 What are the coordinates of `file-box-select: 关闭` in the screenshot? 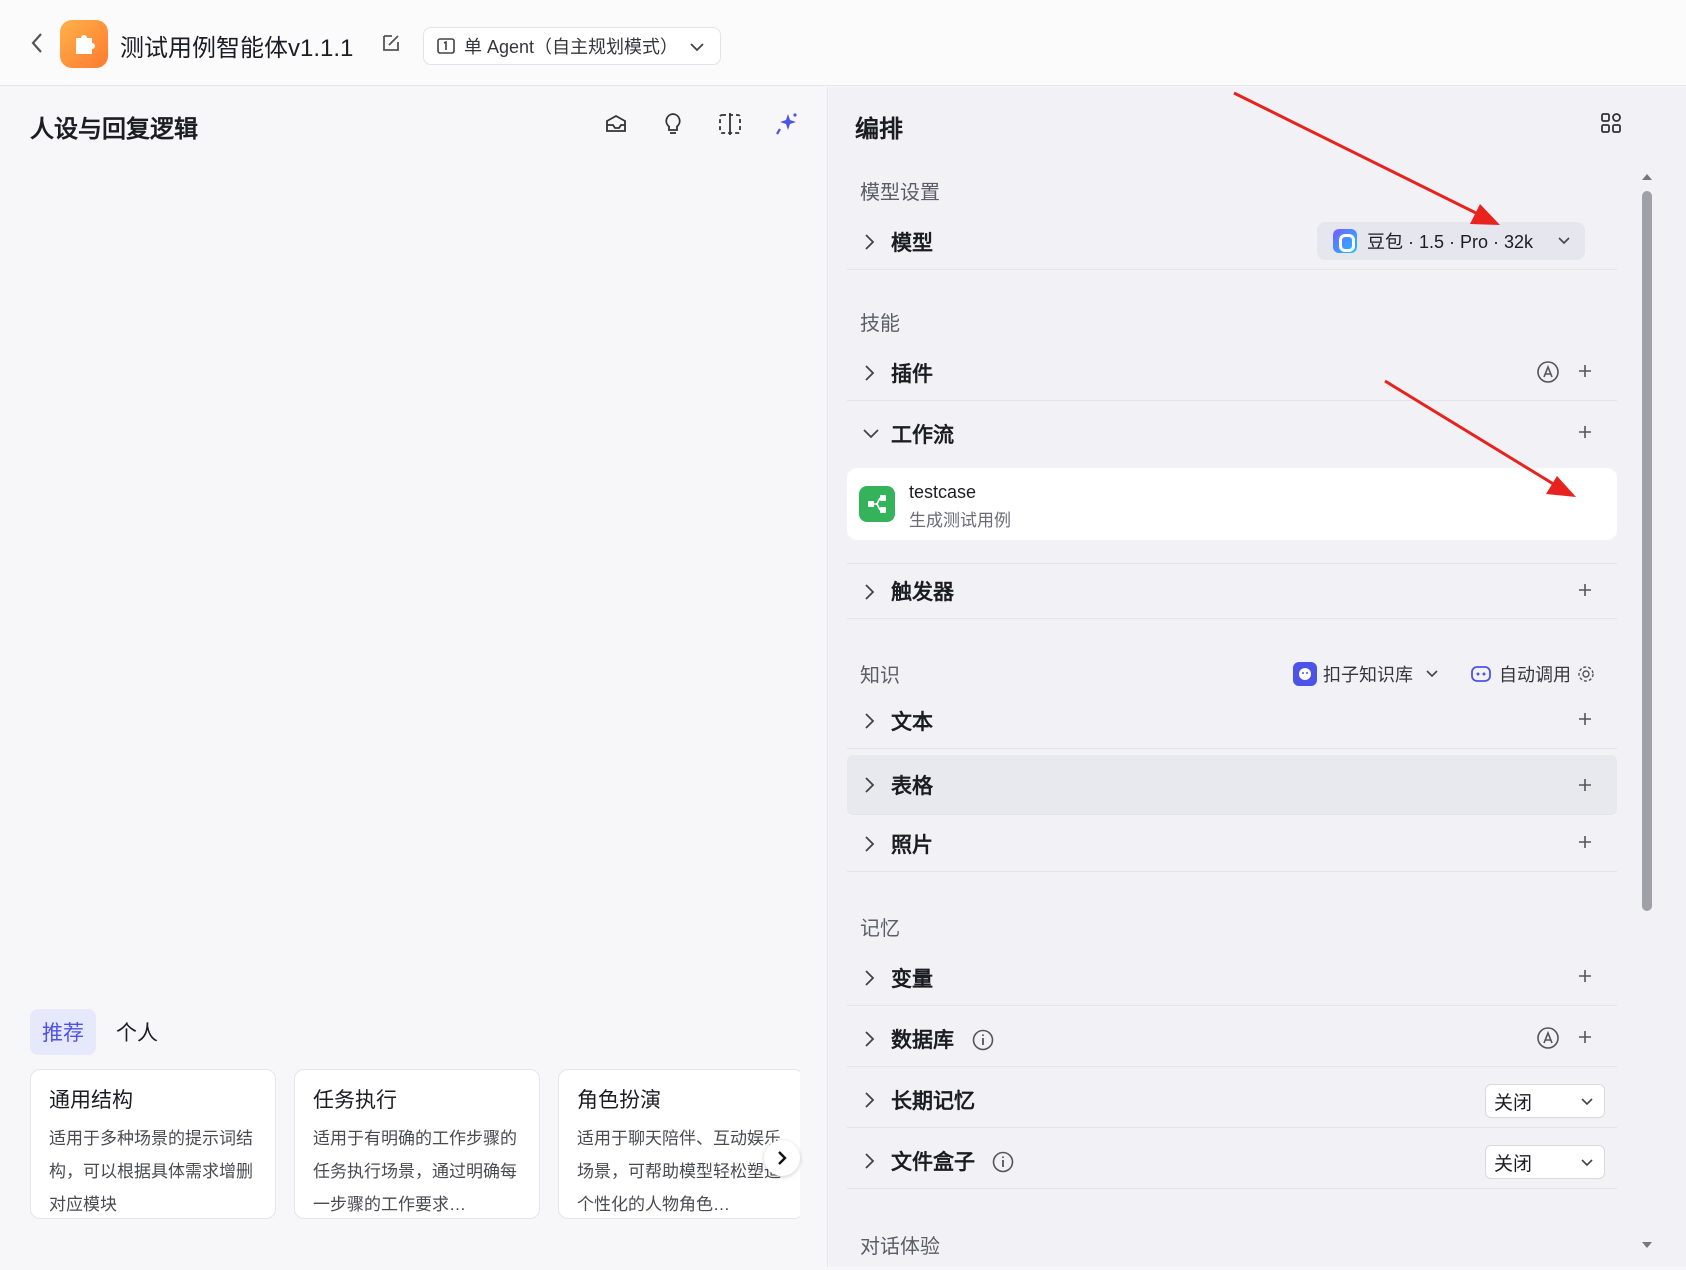 It's located at (1545, 1162).